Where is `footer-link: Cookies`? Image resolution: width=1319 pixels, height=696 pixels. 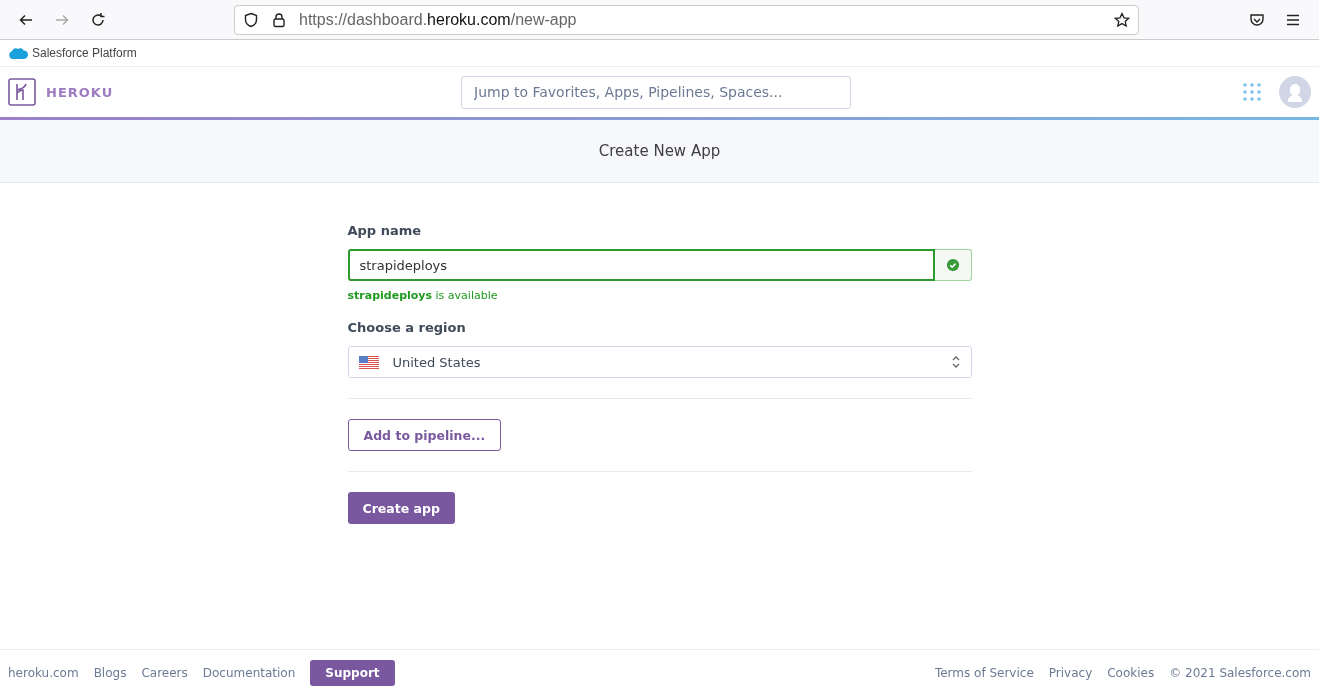 footer-link: Cookies is located at coordinates (1131, 673).